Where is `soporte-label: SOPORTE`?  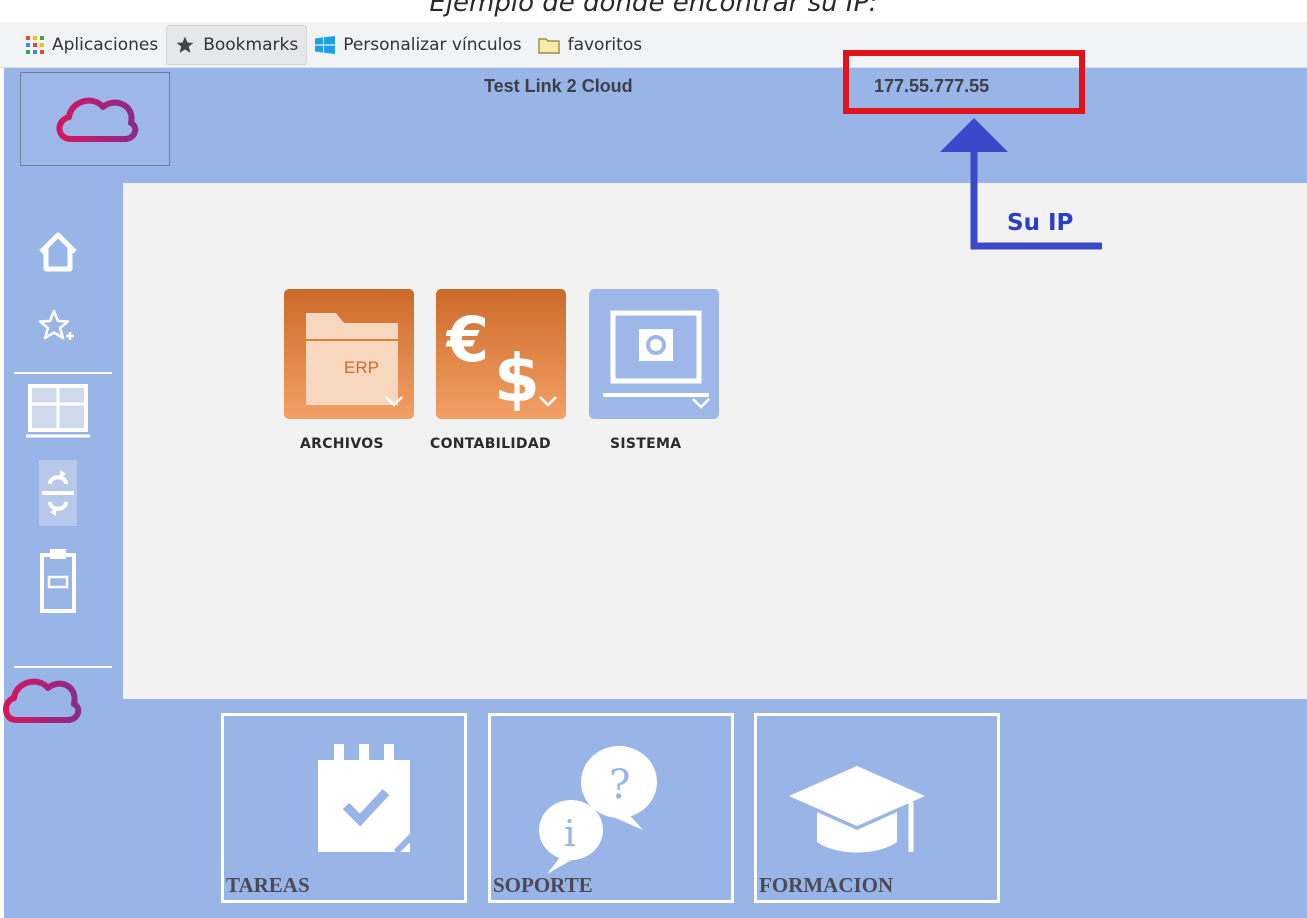 soporte-label: SOPORTE is located at coordinates (543, 885).